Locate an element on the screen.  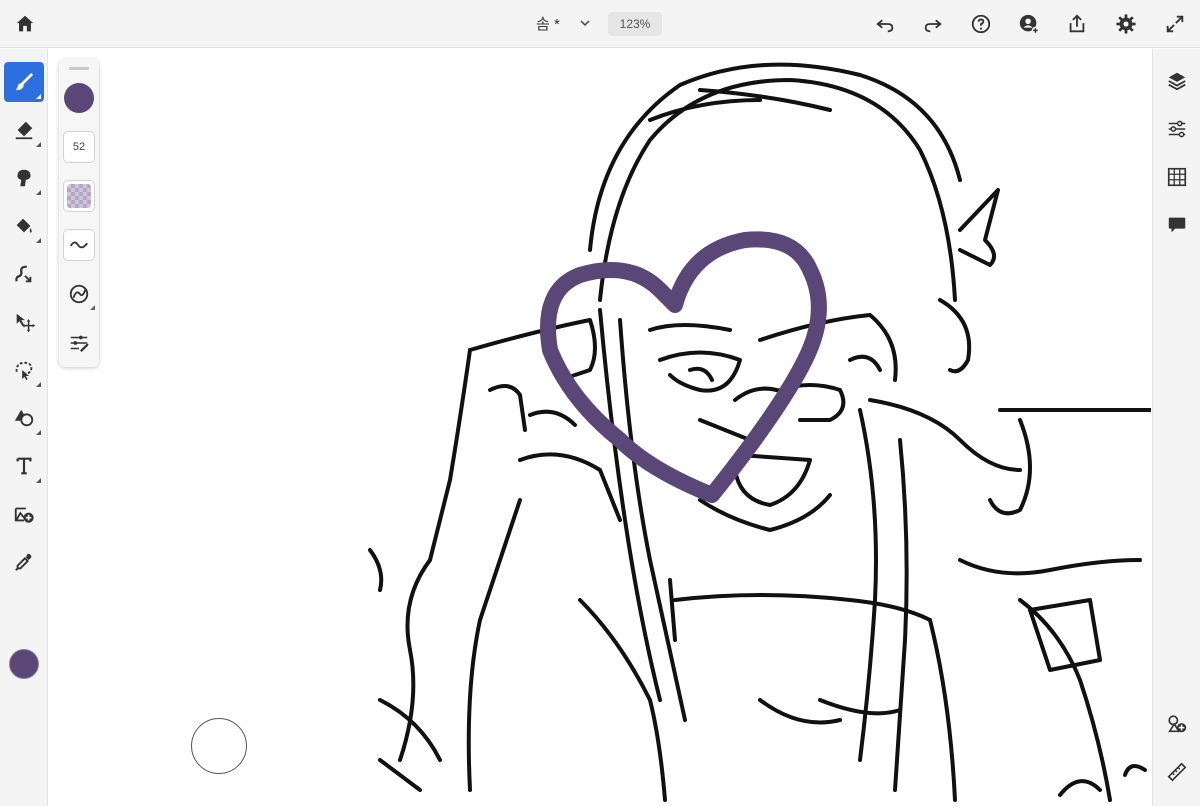
share-button is located at coordinates (1077, 24).